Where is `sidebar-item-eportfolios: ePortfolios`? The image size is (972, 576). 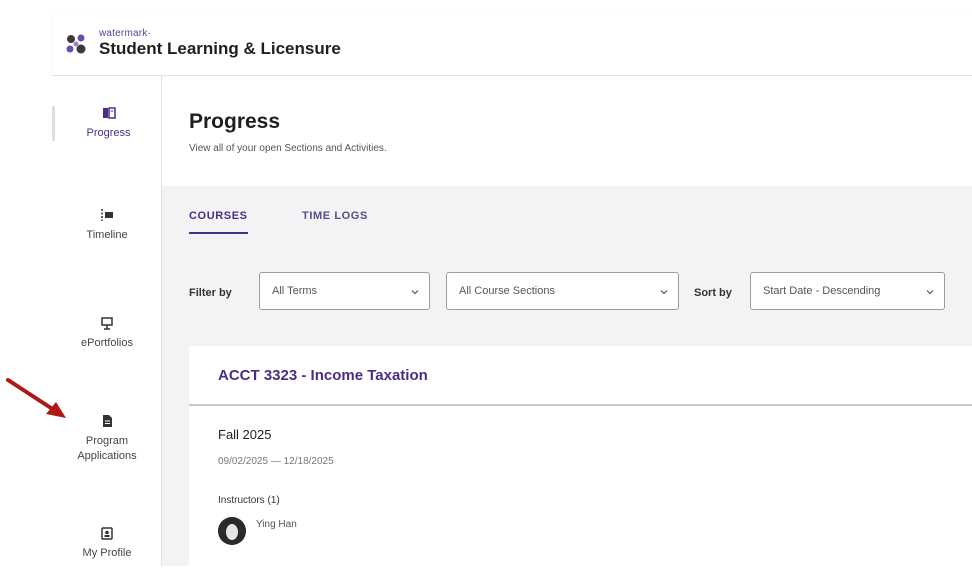
sidebar-item-eportfolios: ePortfolios is located at coordinates (107, 333).